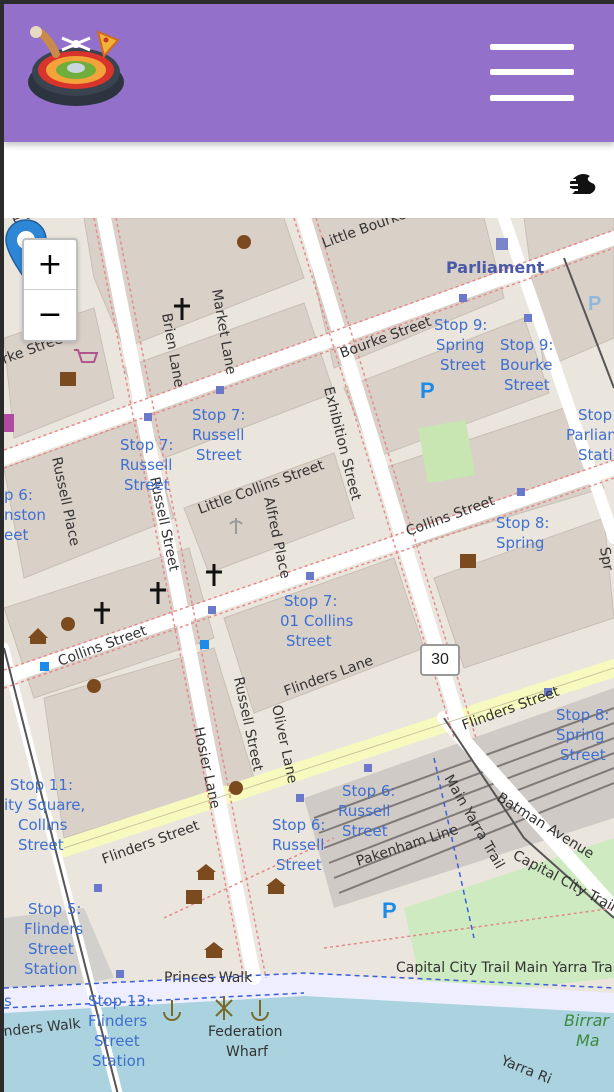 The width and height of the screenshot is (614, 1092). What do you see at coordinates (50, 265) in the screenshot?
I see `zoom-in-button: +` at bounding box center [50, 265].